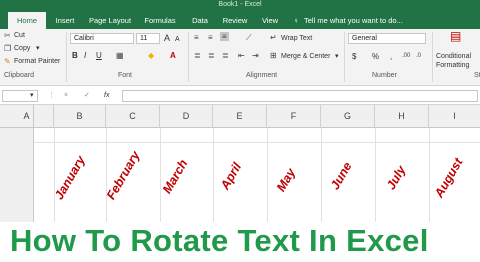  I want to click on paintbrush-icon: ✎, so click(7, 61).